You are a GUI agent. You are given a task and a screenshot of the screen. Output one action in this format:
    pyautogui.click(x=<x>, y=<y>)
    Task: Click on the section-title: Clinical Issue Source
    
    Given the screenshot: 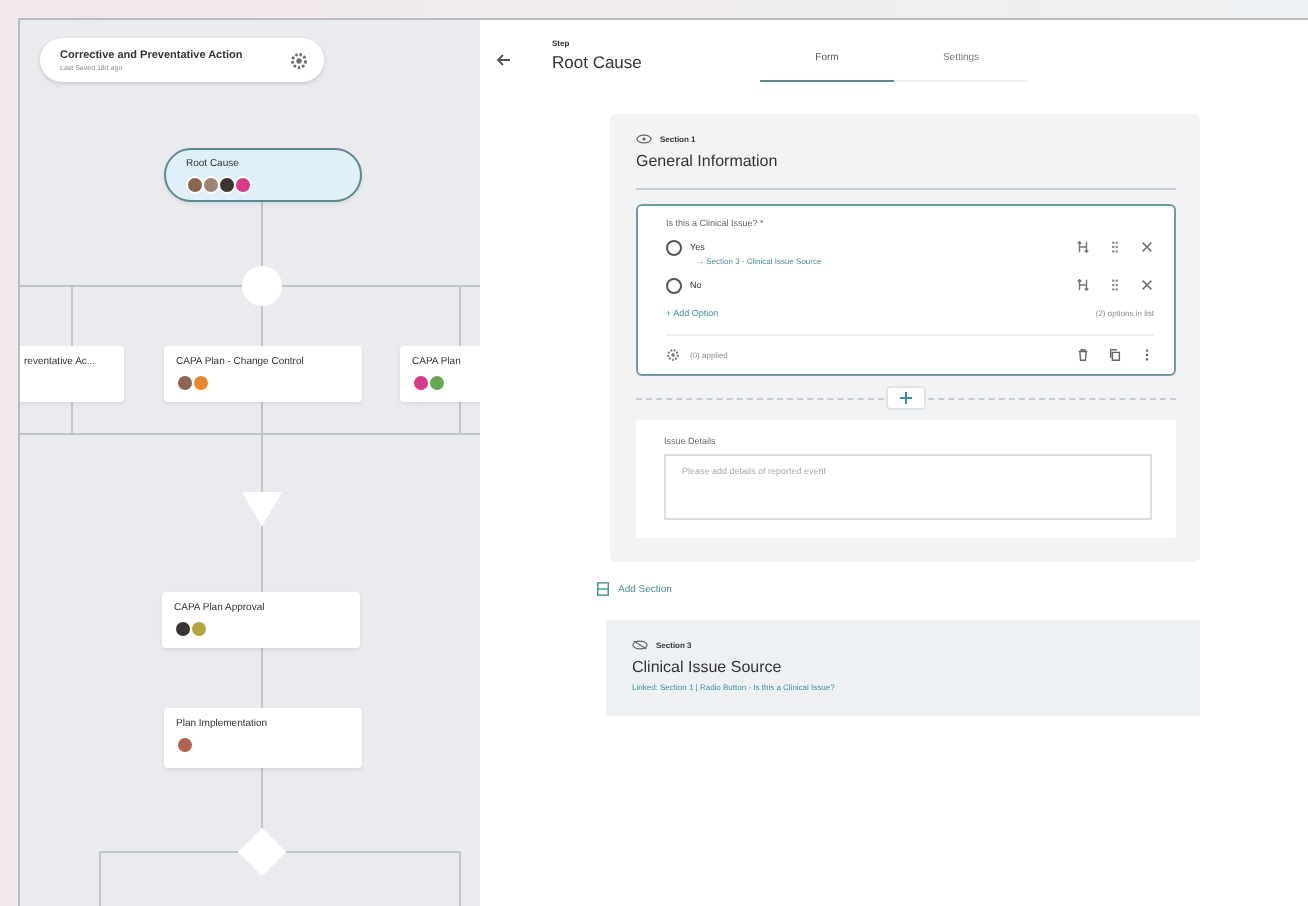 What is the action you would take?
    pyautogui.click(x=708, y=667)
    